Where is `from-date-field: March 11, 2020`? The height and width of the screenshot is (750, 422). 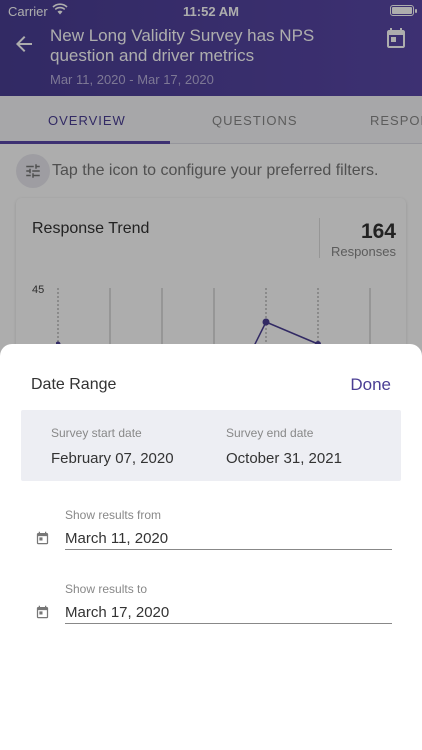 from-date-field: March 11, 2020 is located at coordinates (116, 538).